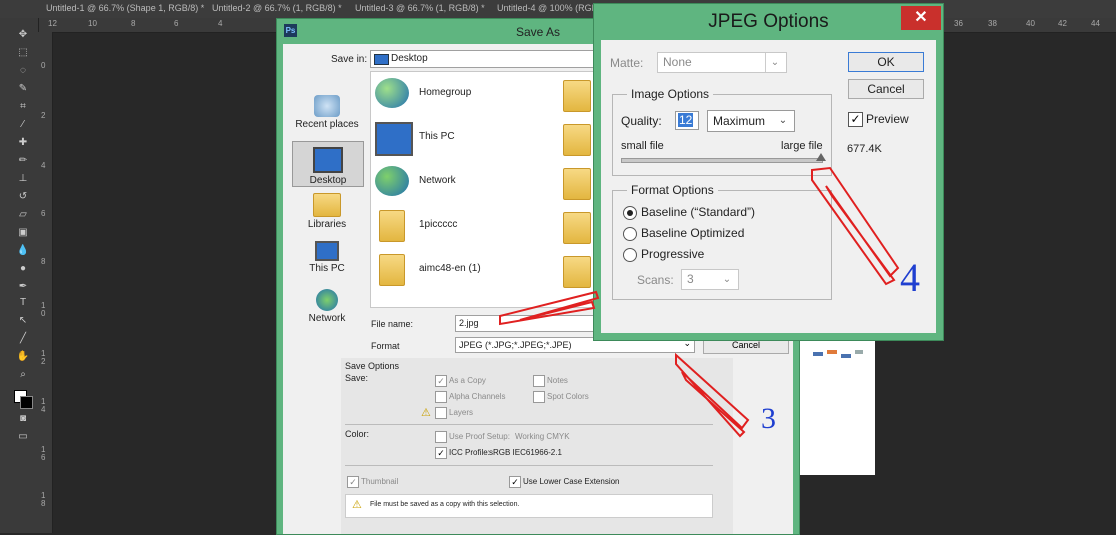 The height and width of the screenshot is (535, 1116). I want to click on annotation-arrow-format, so click(712, 395).